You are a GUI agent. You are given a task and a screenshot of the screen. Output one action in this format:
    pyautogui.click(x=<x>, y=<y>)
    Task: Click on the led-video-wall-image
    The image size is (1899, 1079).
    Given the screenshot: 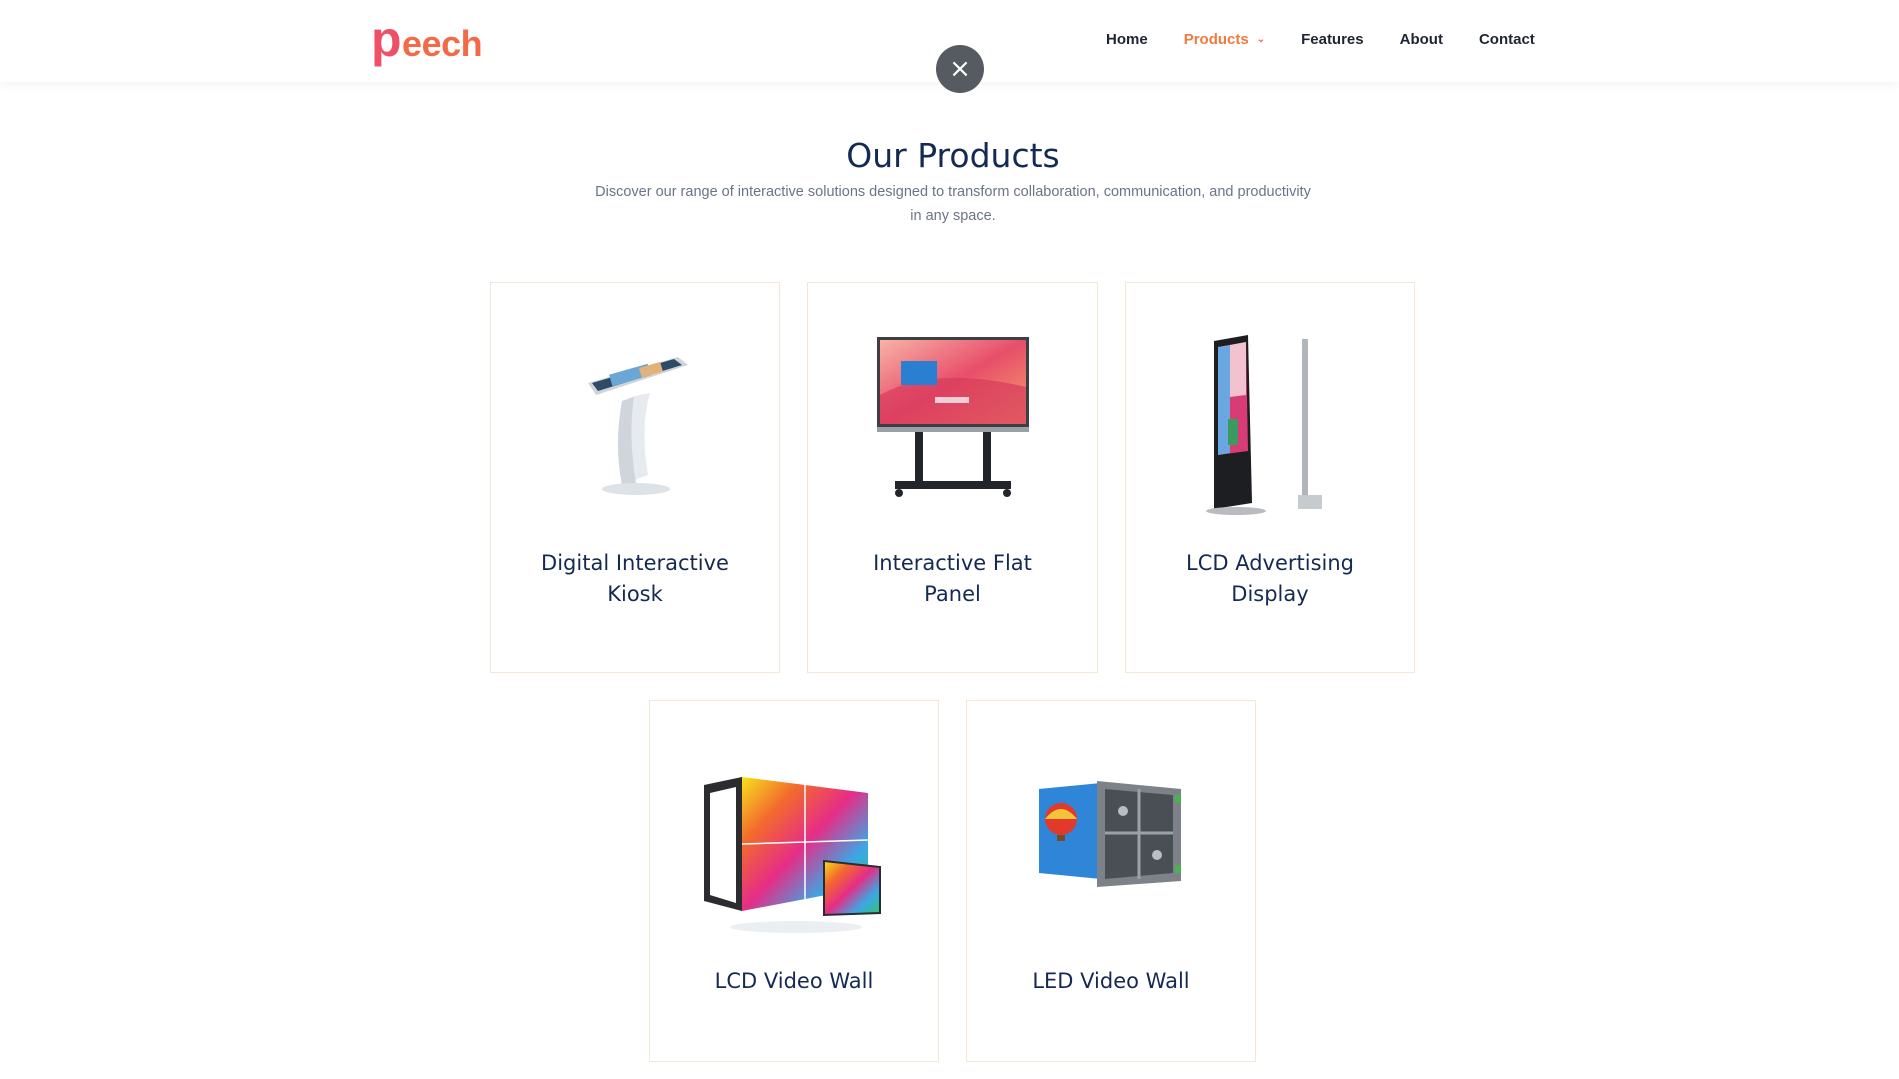 What is the action you would take?
    pyautogui.click(x=1111, y=860)
    